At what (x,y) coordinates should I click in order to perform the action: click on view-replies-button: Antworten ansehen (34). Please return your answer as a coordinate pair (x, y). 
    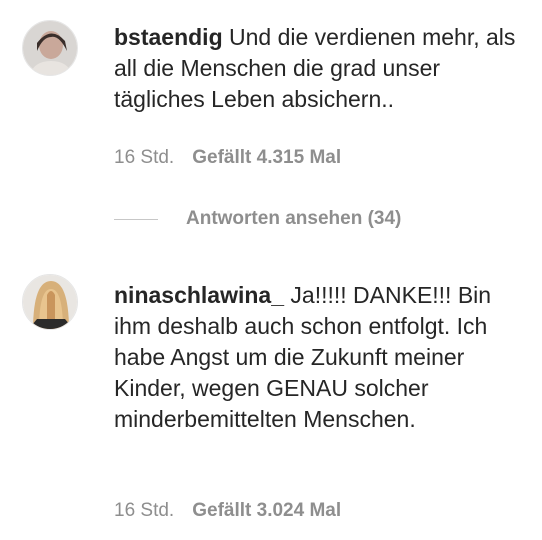
    Looking at the image, I should click on (257, 219).